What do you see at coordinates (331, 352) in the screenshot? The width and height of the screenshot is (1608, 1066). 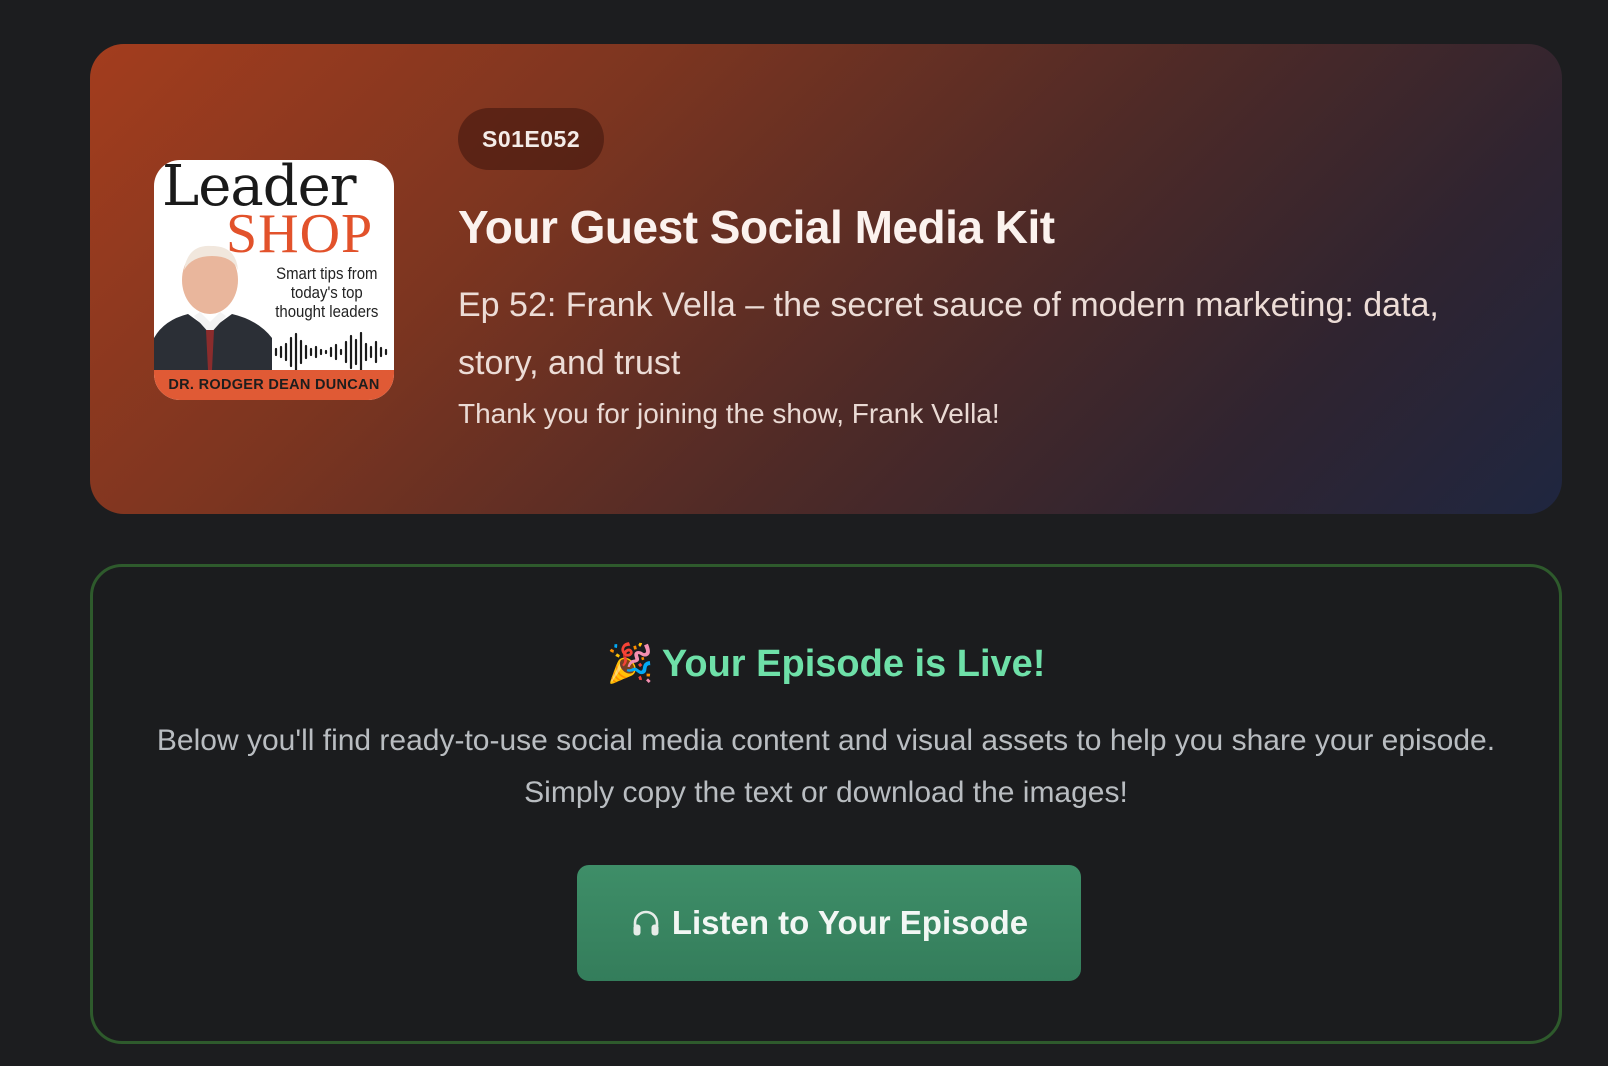 I see `audio-waveform-icon` at bounding box center [331, 352].